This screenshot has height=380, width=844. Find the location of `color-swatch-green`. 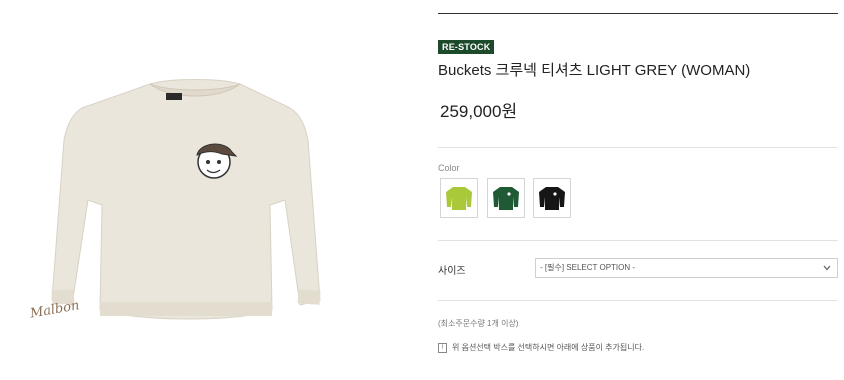

color-swatch-green is located at coordinates (506, 198).